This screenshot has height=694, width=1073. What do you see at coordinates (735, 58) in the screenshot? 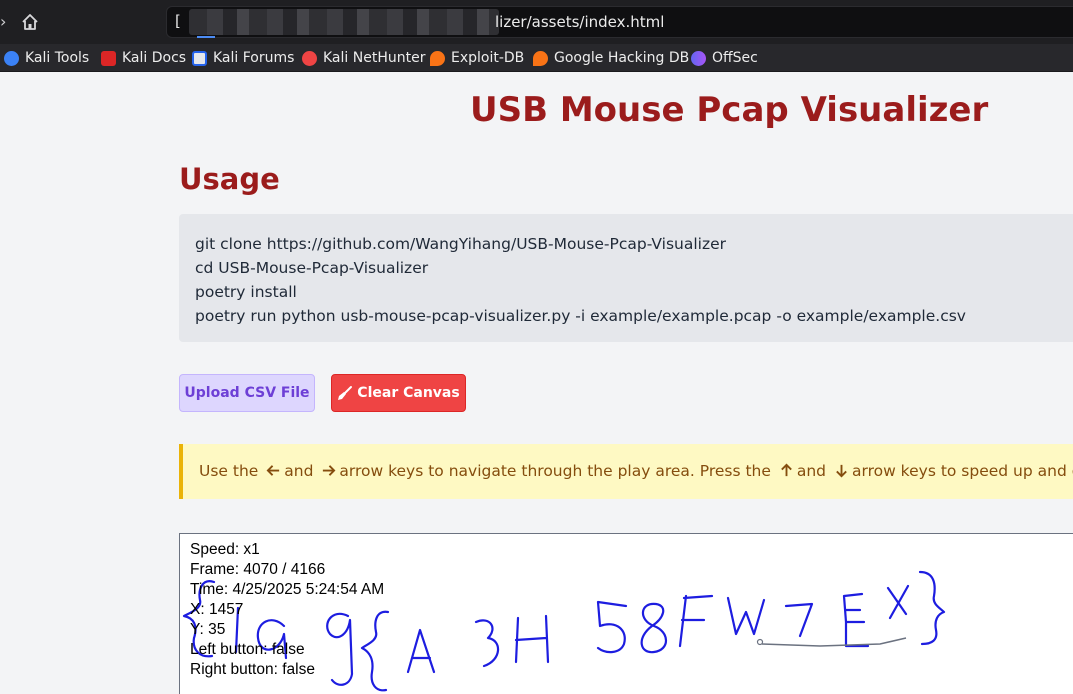
I see `bookmark-label: OffSec` at bounding box center [735, 58].